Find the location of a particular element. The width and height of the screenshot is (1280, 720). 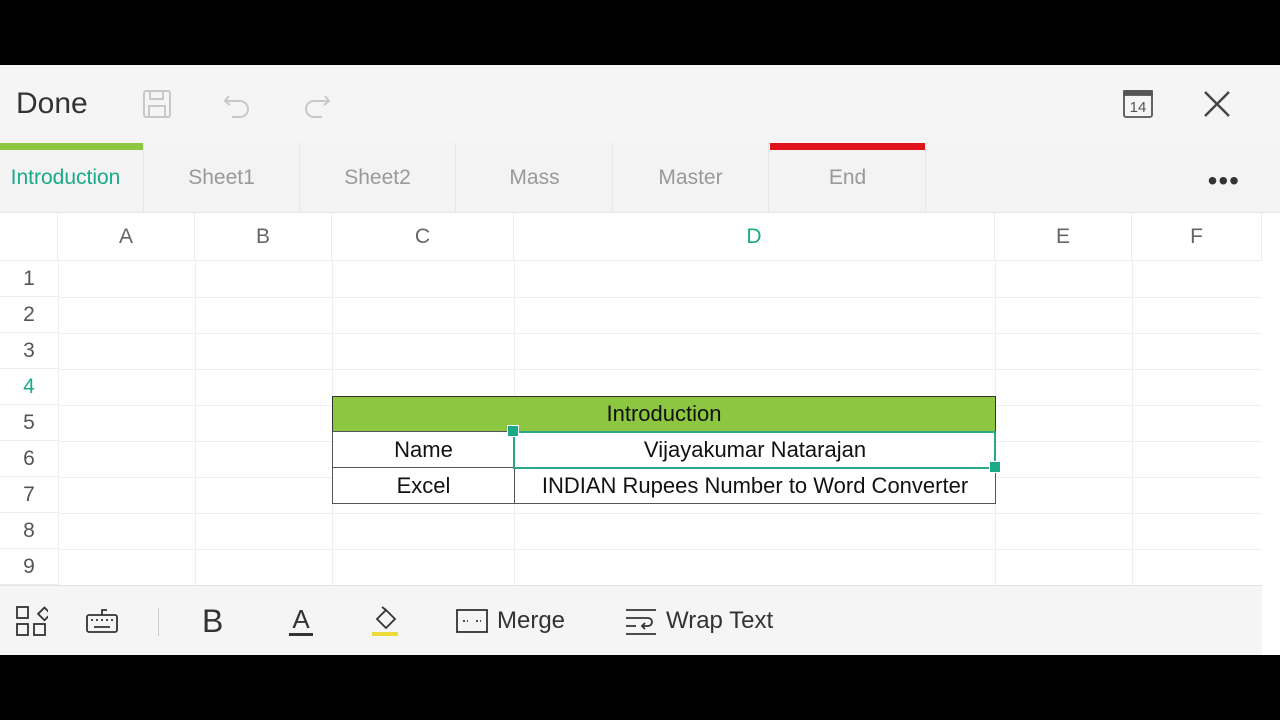

row-header-4: 4 is located at coordinates (29, 387).